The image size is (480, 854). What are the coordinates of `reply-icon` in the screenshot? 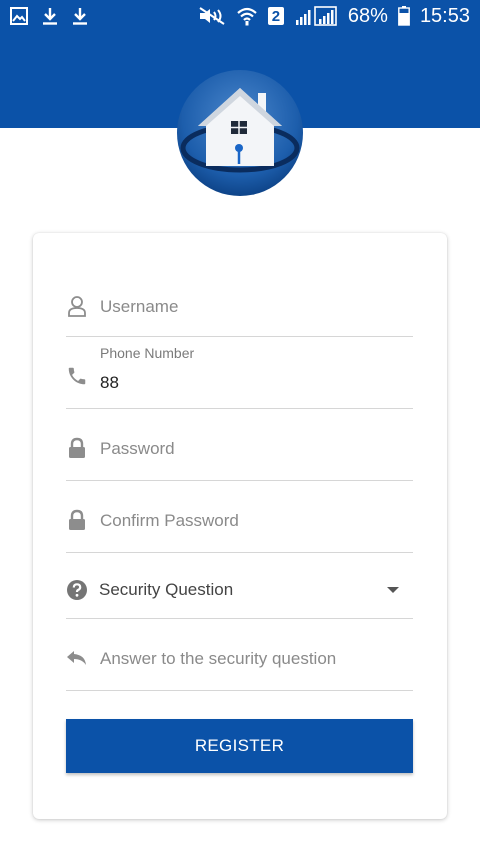 It's located at (77, 658).